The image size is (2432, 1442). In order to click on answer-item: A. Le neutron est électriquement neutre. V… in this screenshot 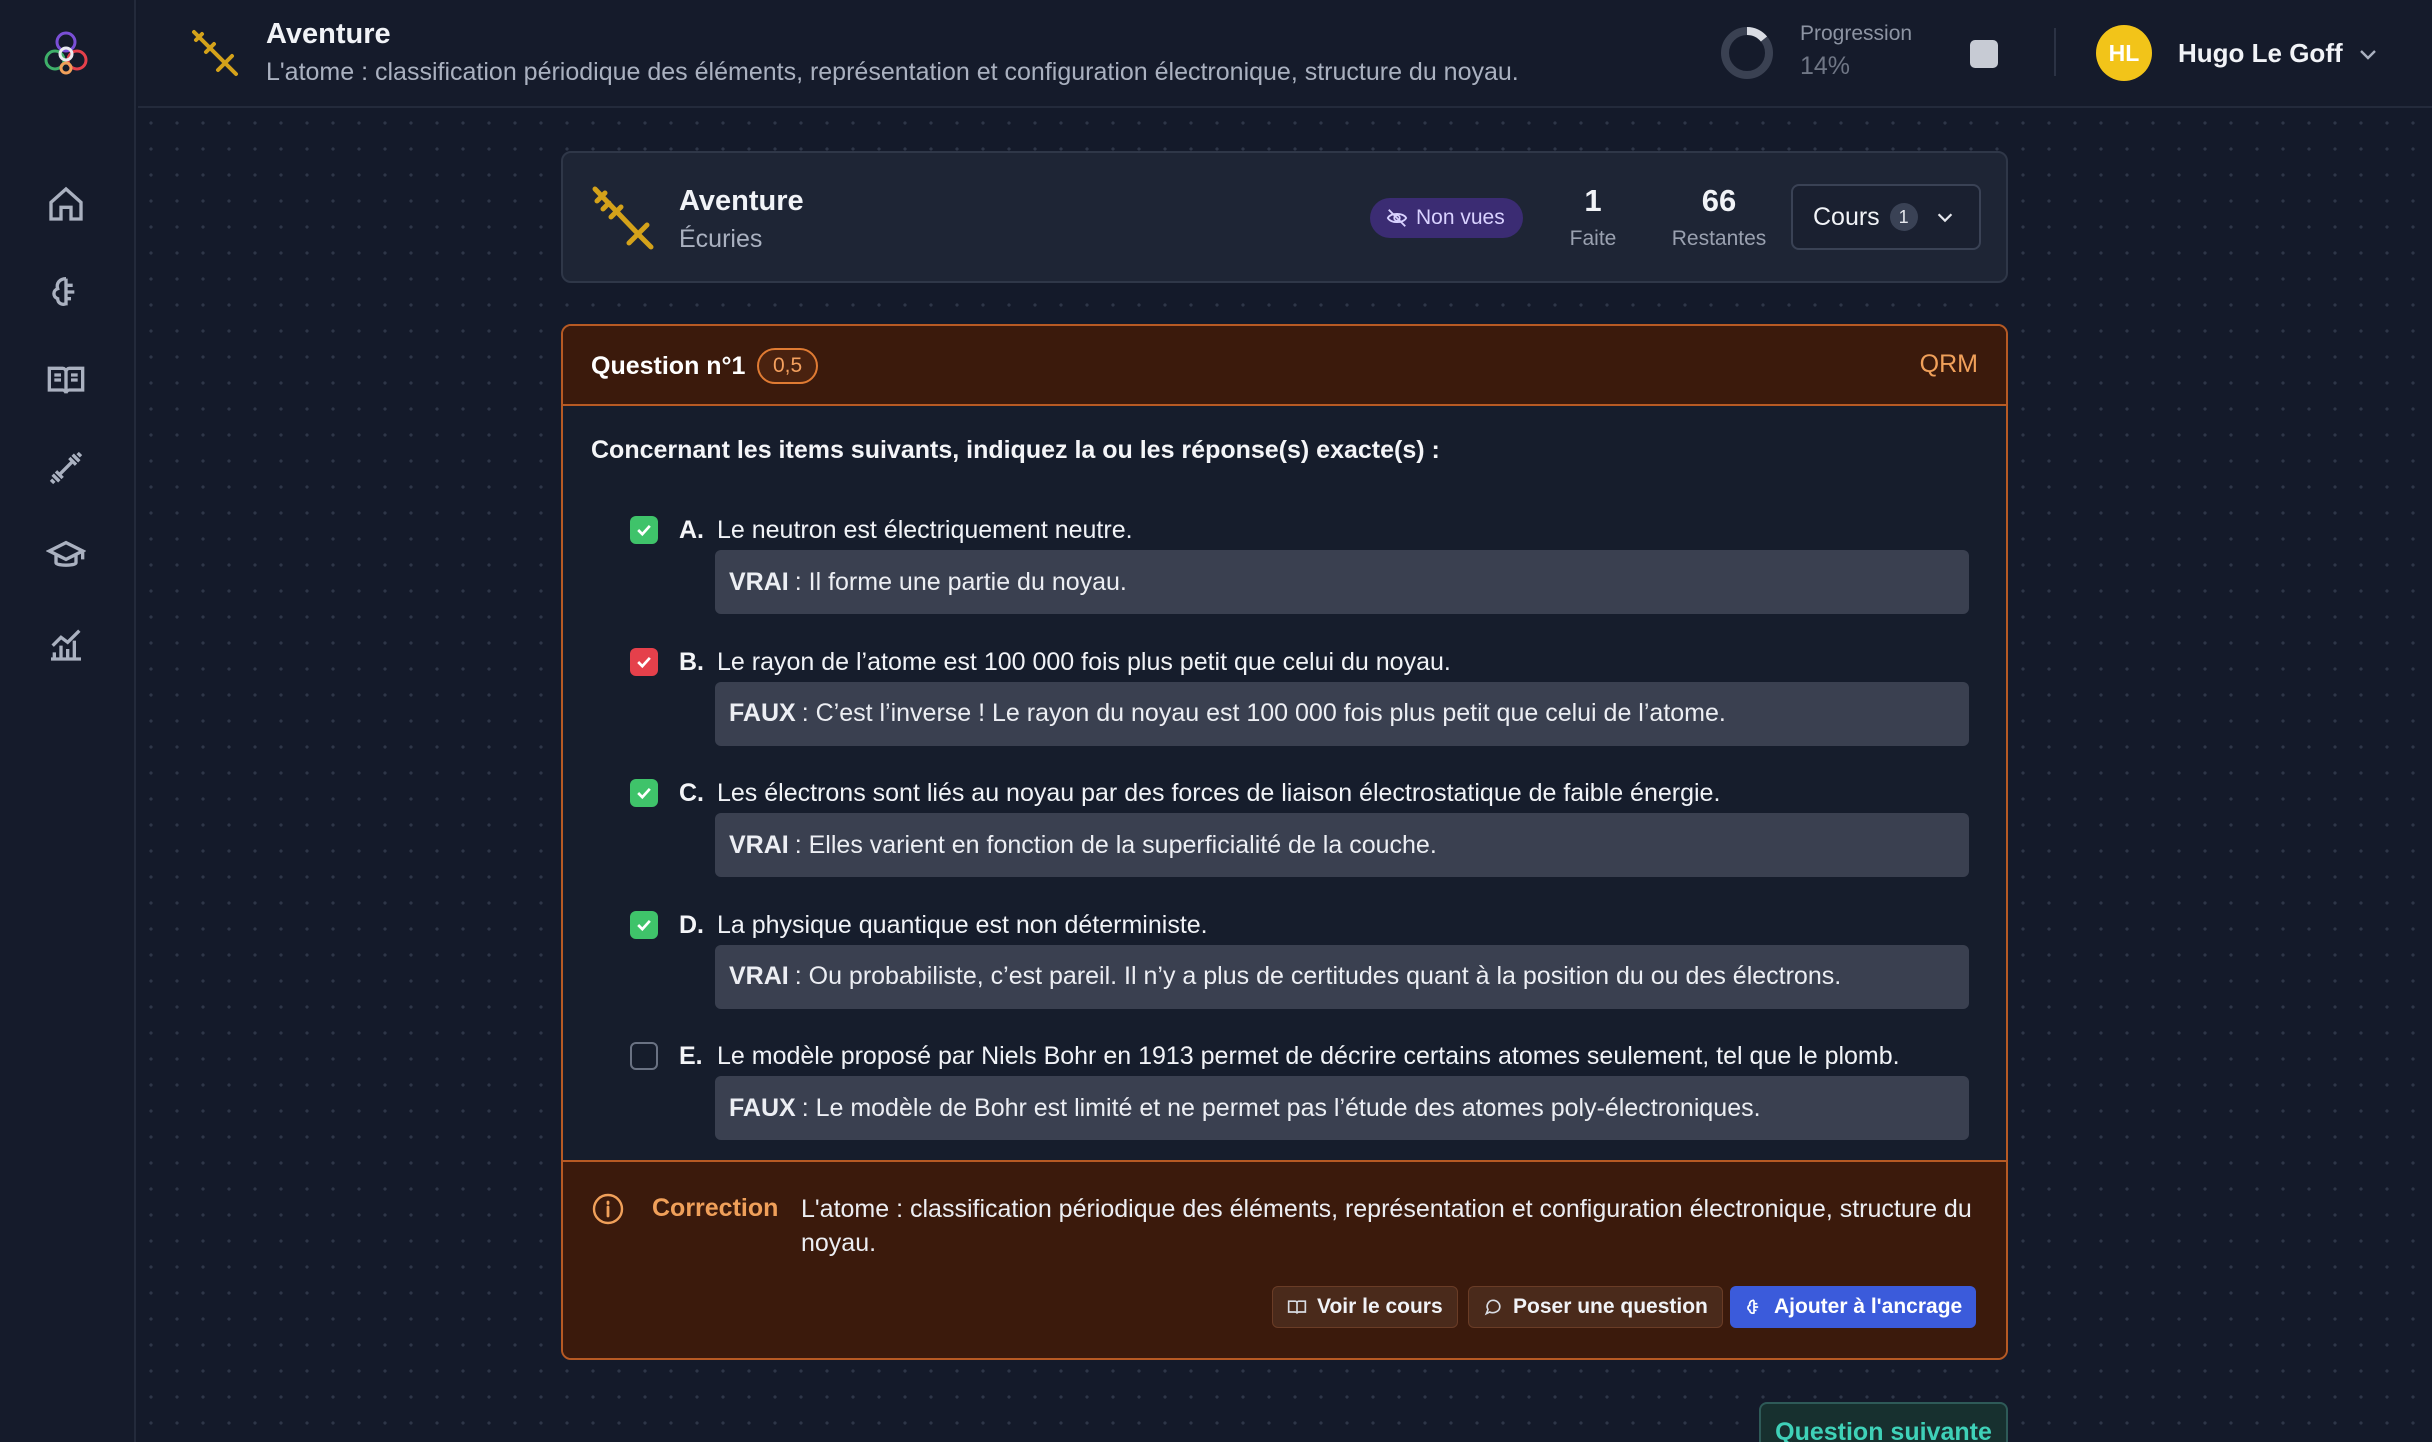, I will do `click(1284, 564)`.